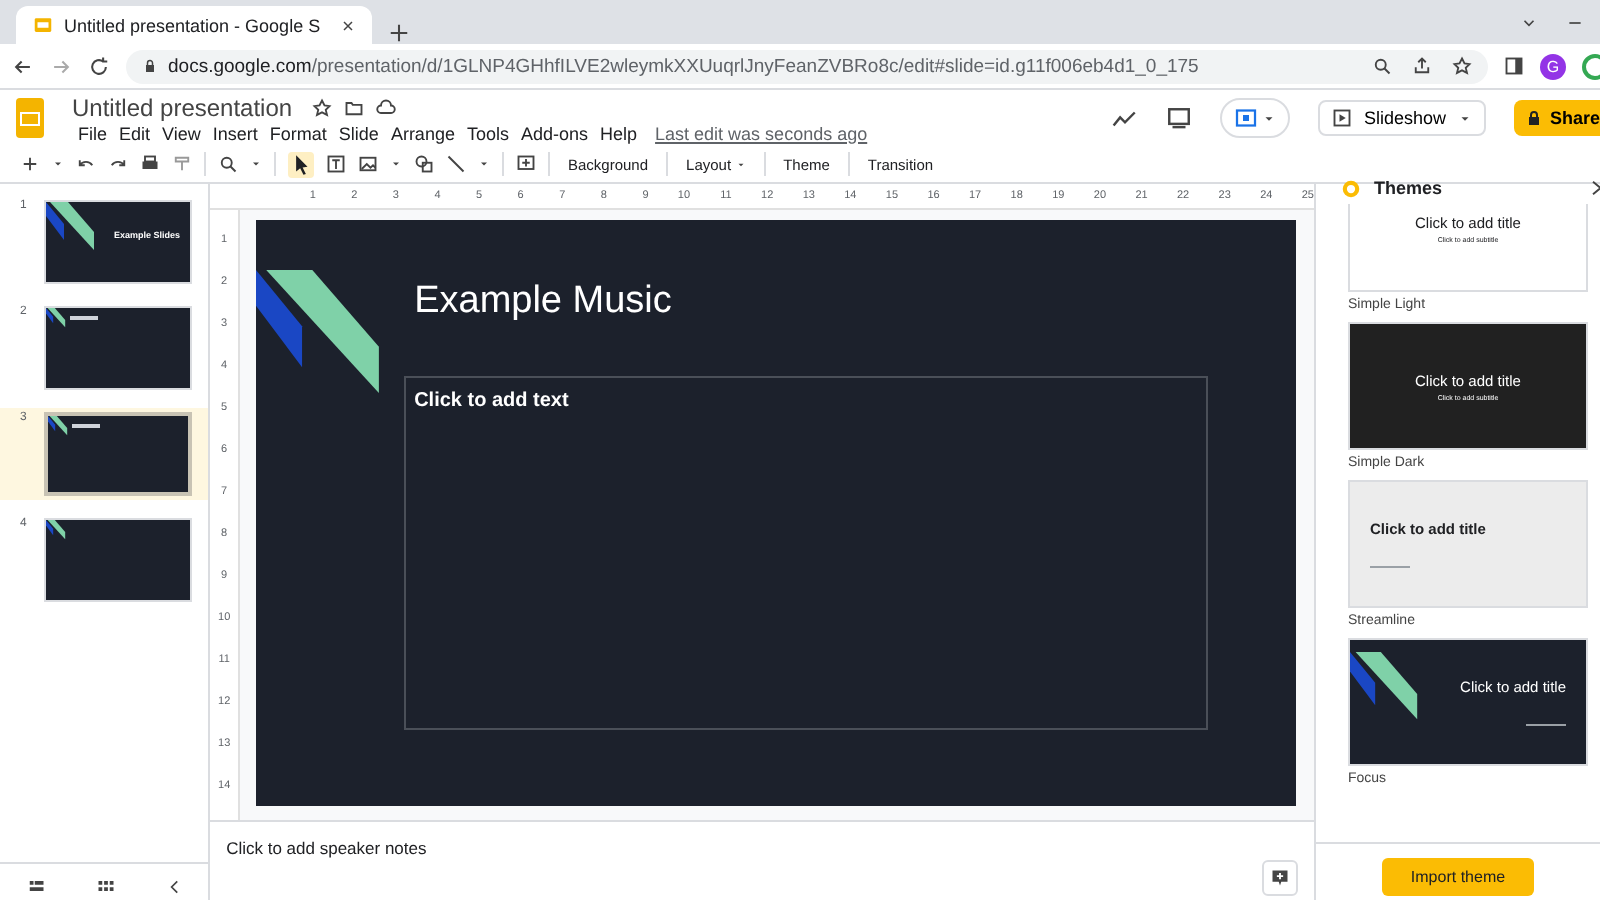 This screenshot has width=1600, height=900. I want to click on paint-format-icon, so click(182, 164).